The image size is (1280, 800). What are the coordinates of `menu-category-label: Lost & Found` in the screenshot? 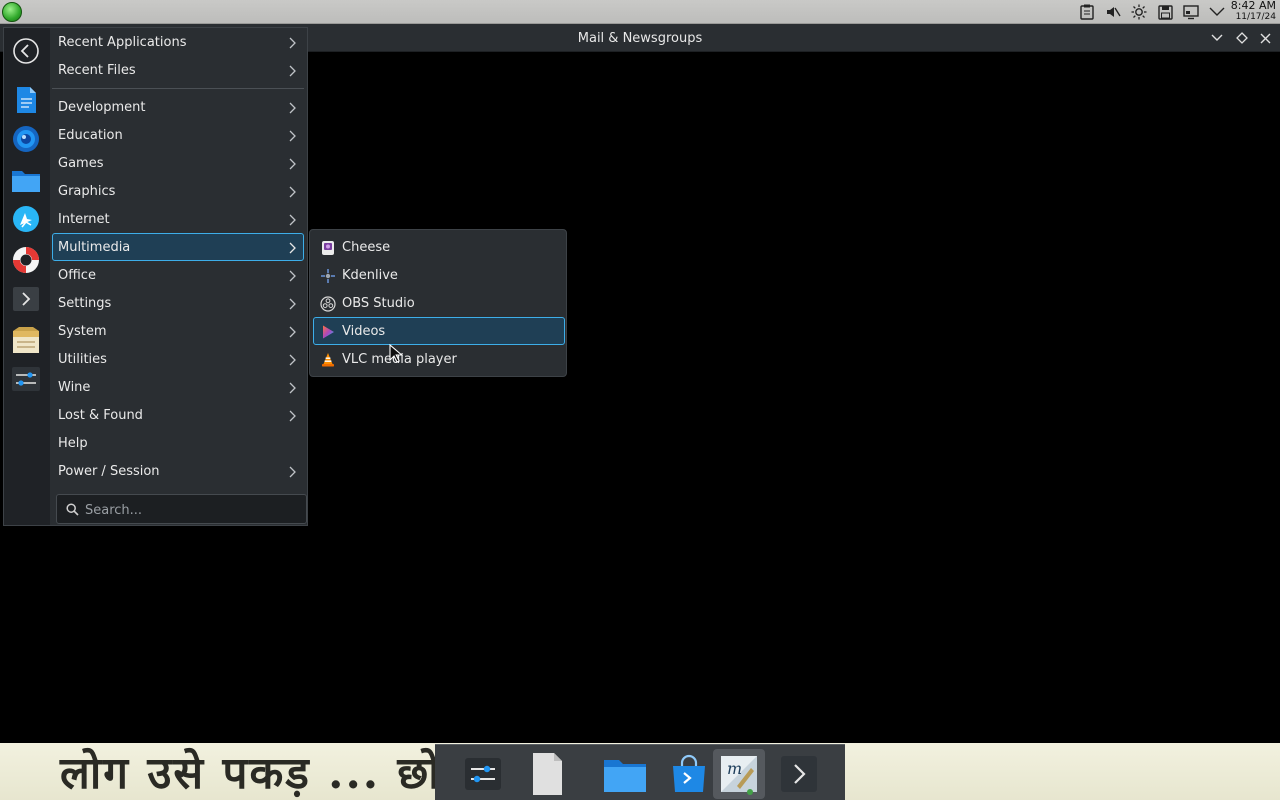 It's located at (100, 415).